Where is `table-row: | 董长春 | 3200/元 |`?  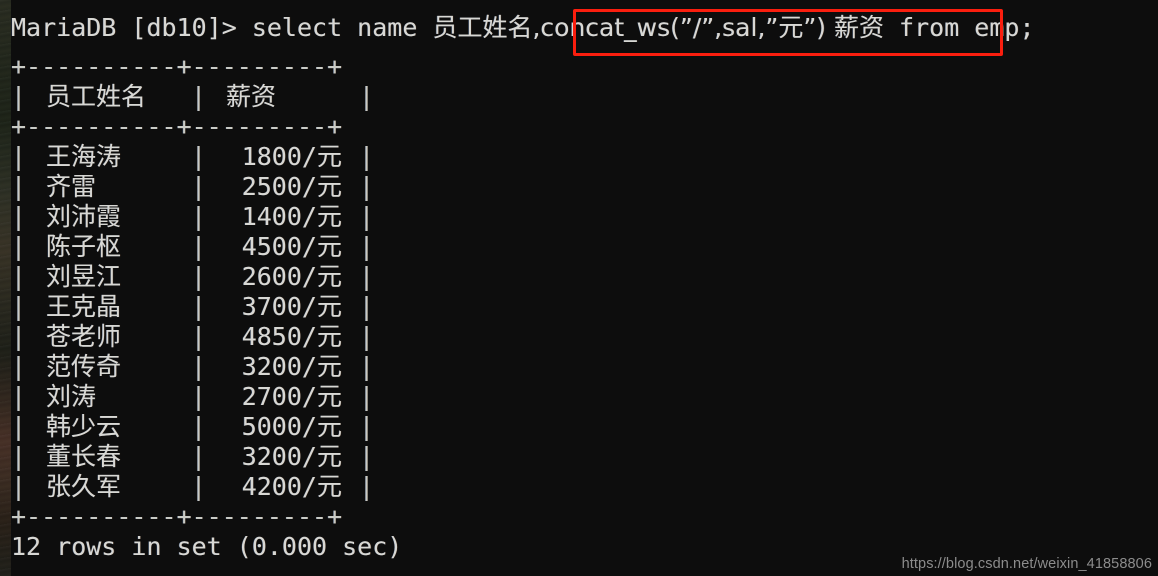 table-row: | 董长春 | 3200/元 | is located at coordinates (193, 457).